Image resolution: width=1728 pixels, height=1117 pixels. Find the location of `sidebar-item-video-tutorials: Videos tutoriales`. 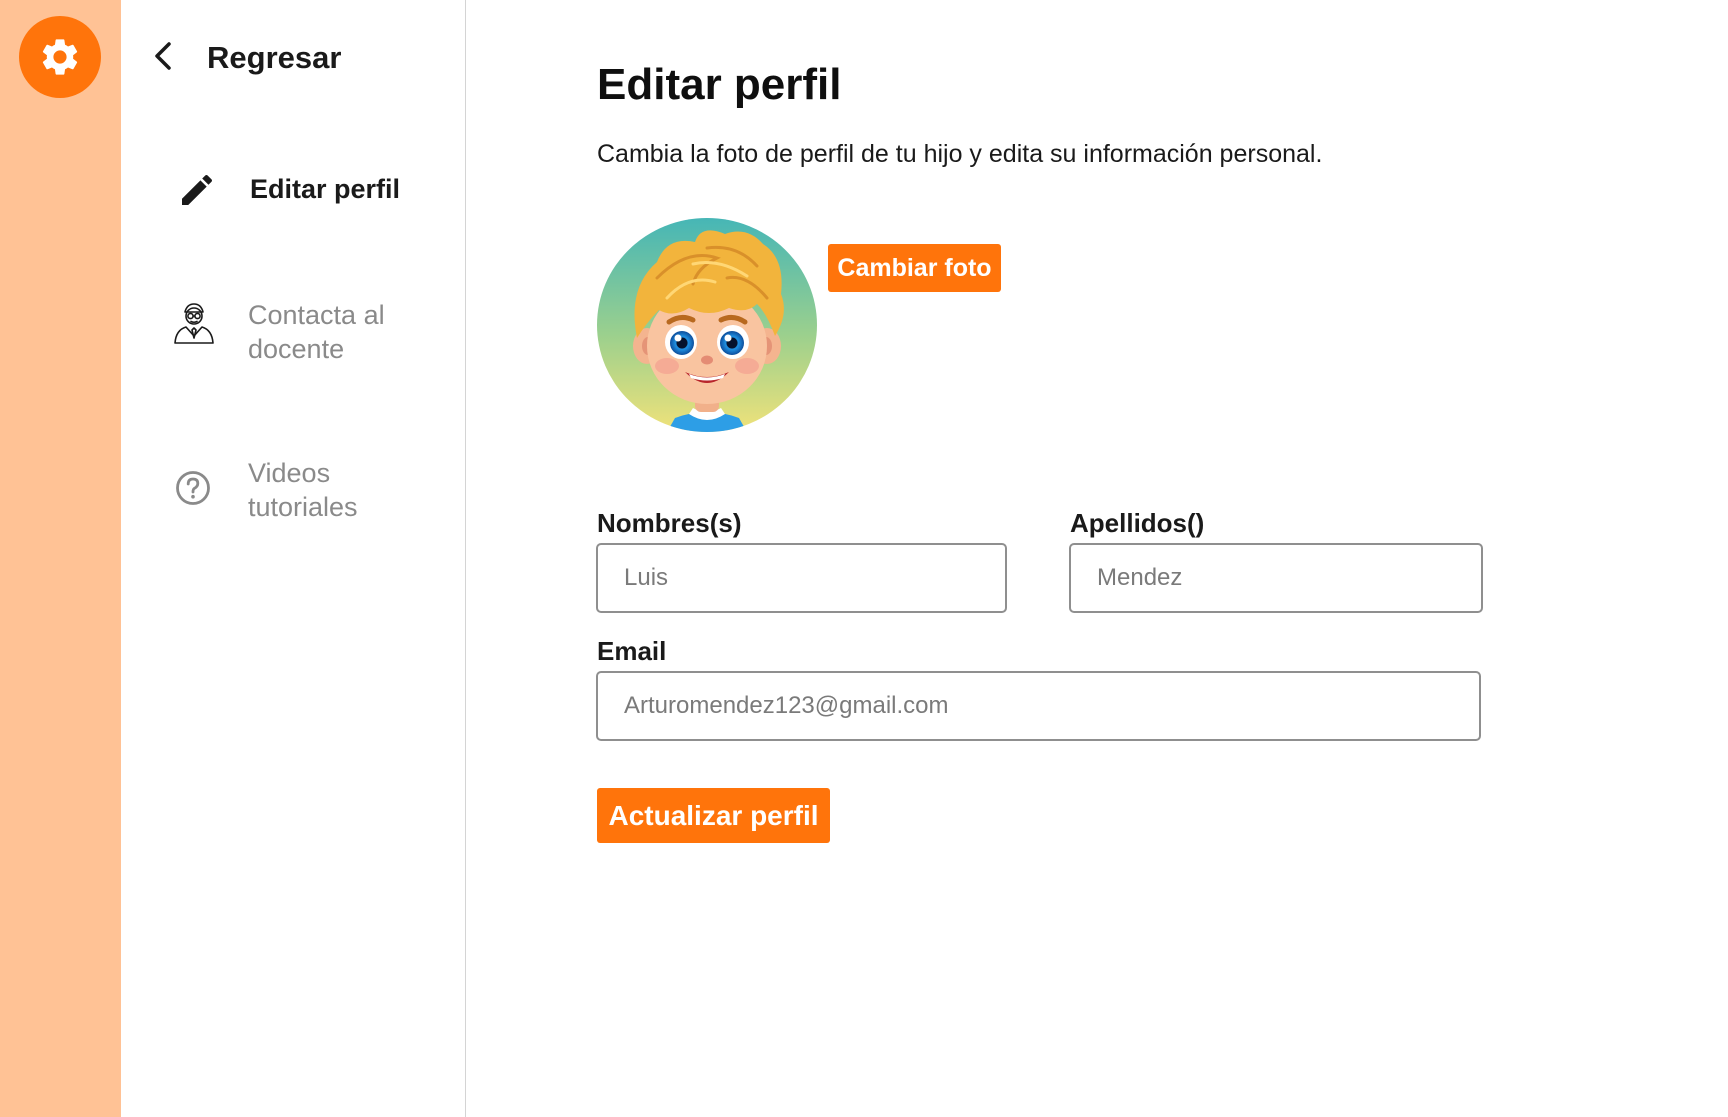

sidebar-item-video-tutorials: Videos tutoriales is located at coordinates (293, 492).